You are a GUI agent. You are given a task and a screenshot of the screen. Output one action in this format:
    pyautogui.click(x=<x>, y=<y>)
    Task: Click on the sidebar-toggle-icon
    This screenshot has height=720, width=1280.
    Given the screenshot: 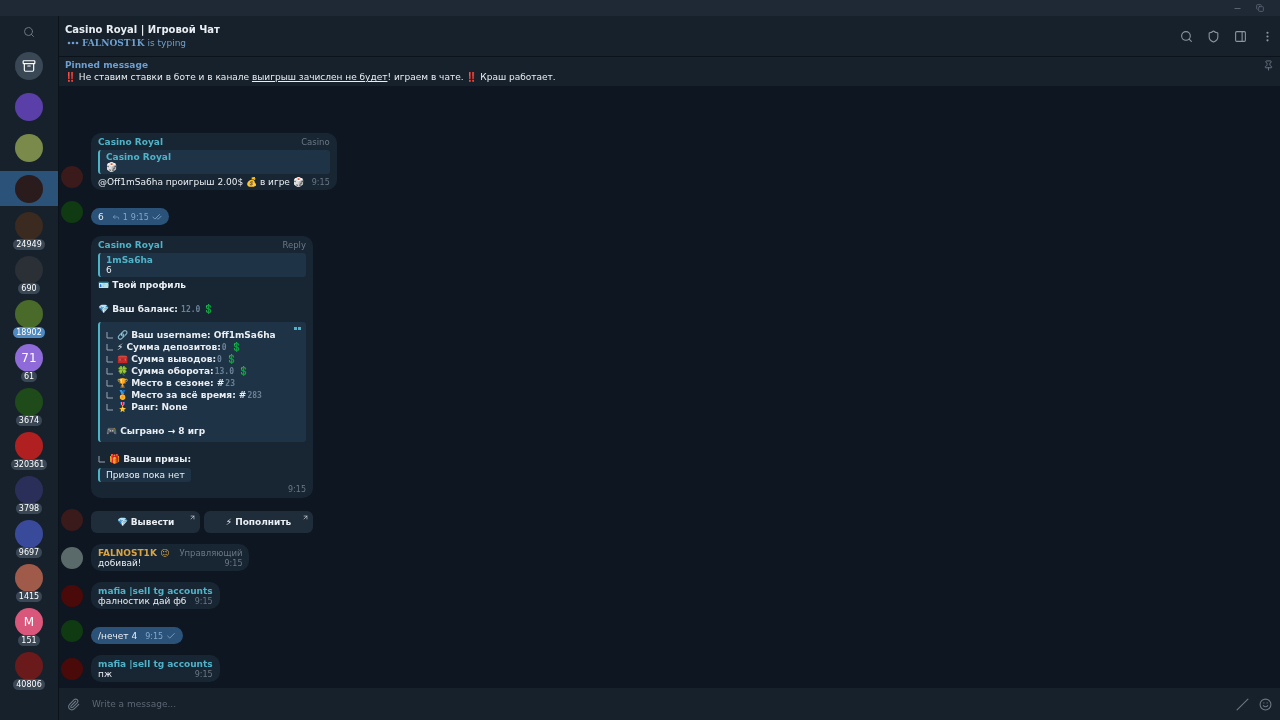 What is the action you would take?
    pyautogui.click(x=1240, y=36)
    